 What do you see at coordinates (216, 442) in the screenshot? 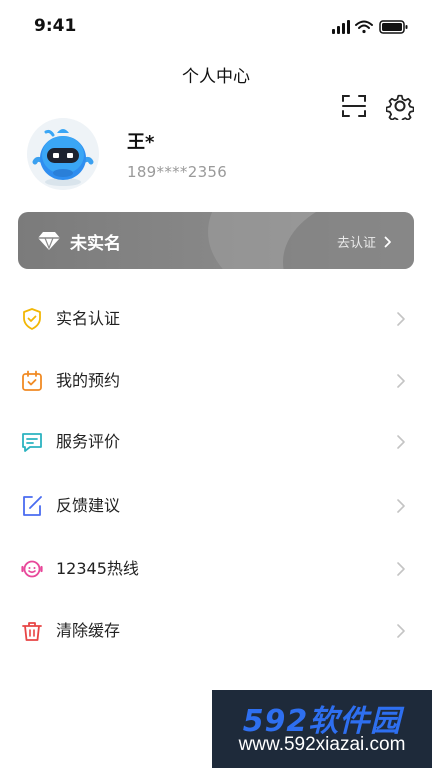
I see `menu-item-service-review: 服务评价` at bounding box center [216, 442].